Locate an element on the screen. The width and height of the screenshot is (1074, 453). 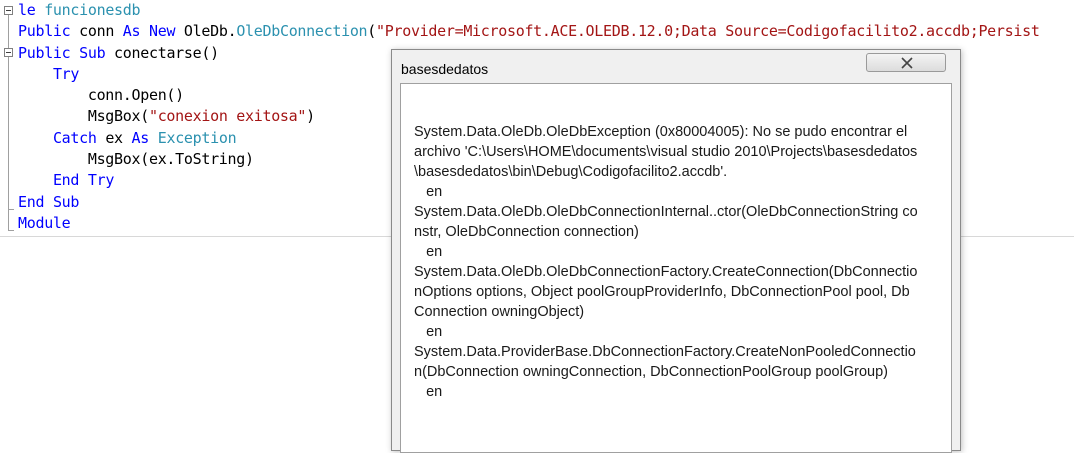
code-token: New is located at coordinates (162, 31).